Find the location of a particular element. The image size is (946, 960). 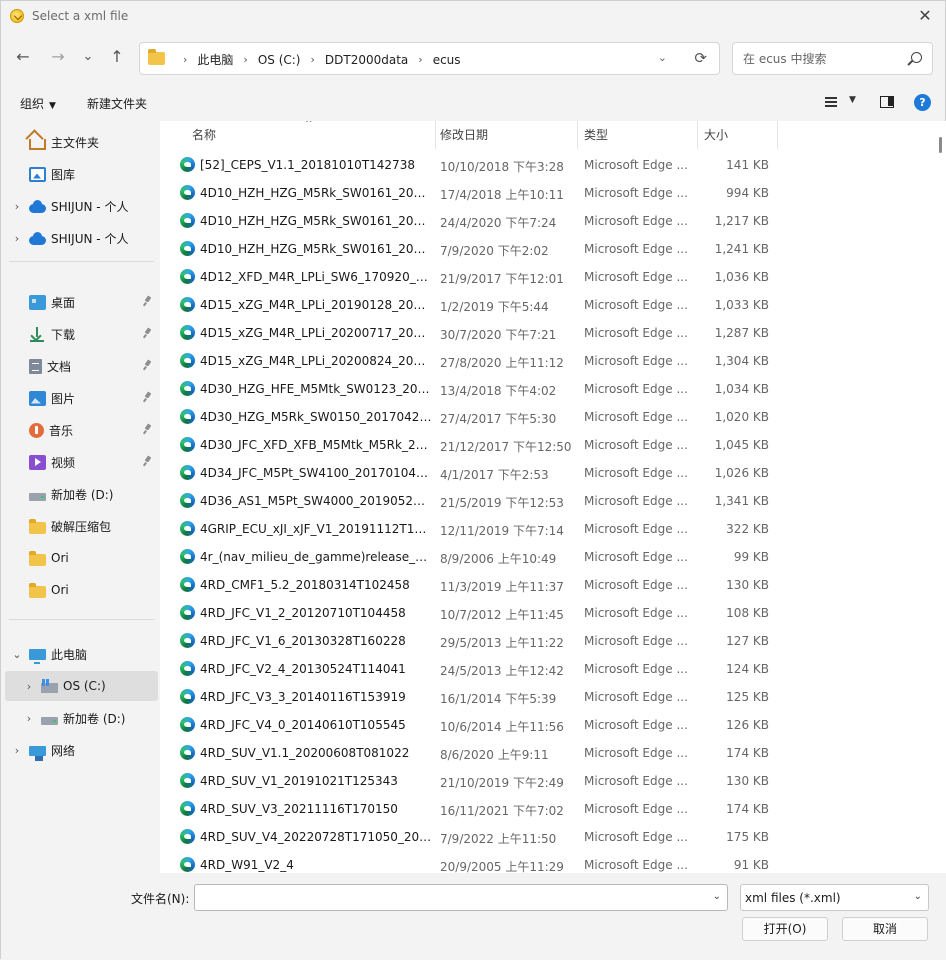

open-button: 打开(O) is located at coordinates (785, 929).